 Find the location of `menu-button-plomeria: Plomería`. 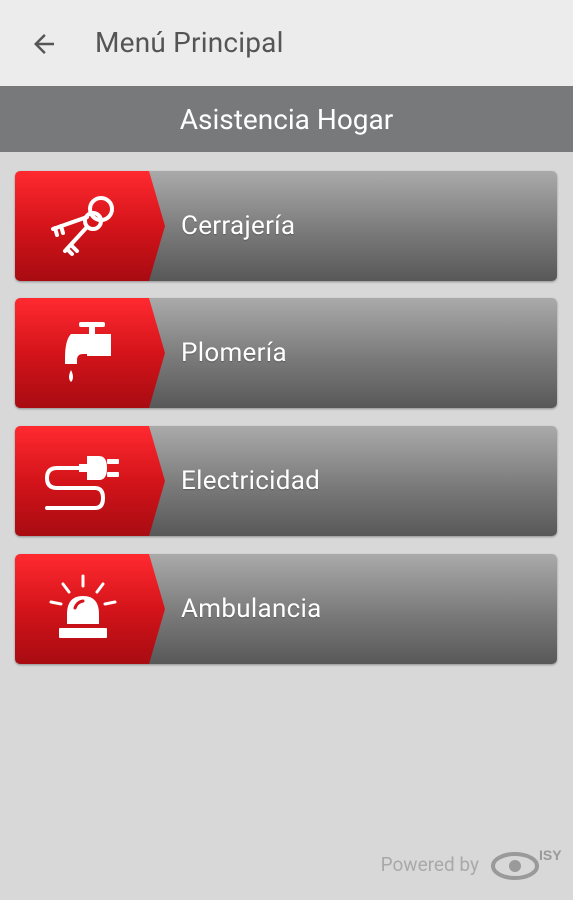

menu-button-plomeria: Plomería is located at coordinates (286, 353).